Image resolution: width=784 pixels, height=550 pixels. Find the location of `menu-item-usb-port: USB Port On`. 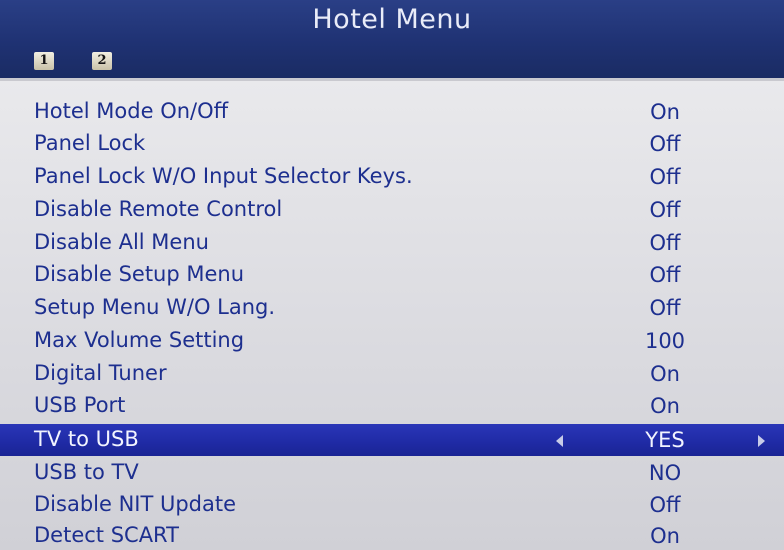

menu-item-usb-port: USB Port On is located at coordinates (392, 406).